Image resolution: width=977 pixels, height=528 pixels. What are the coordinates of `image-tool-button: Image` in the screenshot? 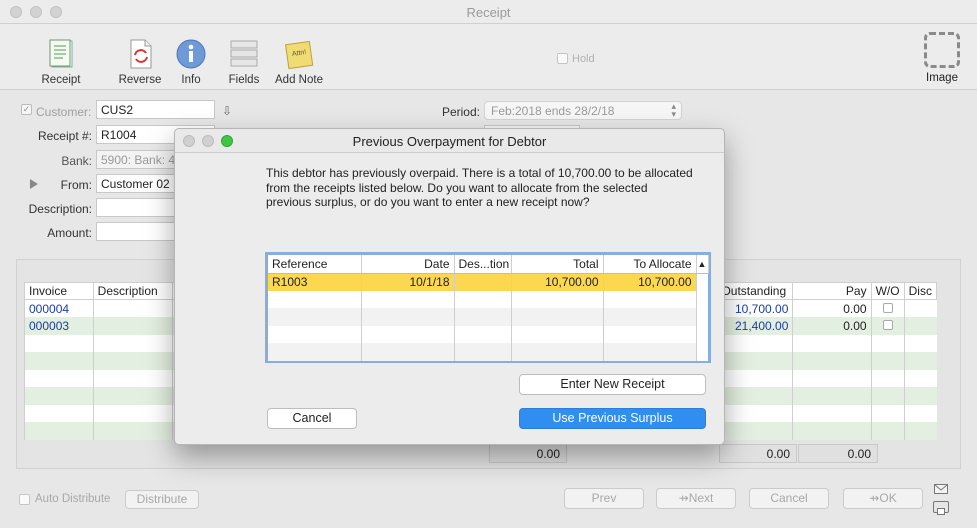 It's located at (942, 58).